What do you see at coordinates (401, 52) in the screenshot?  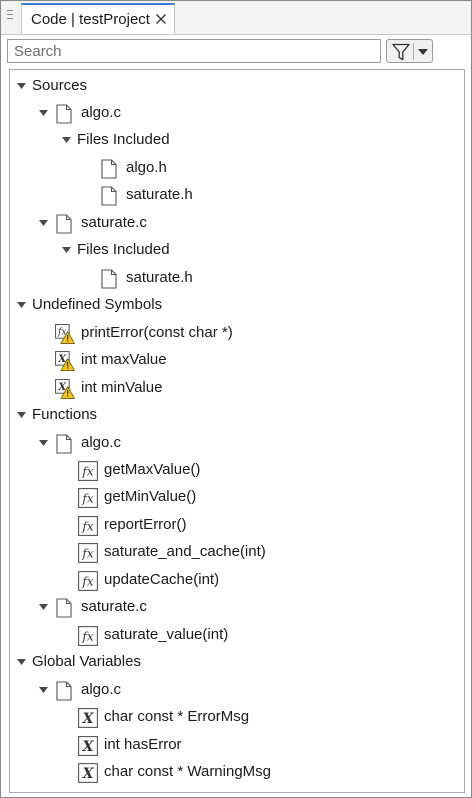 I see `filter-icon` at bounding box center [401, 52].